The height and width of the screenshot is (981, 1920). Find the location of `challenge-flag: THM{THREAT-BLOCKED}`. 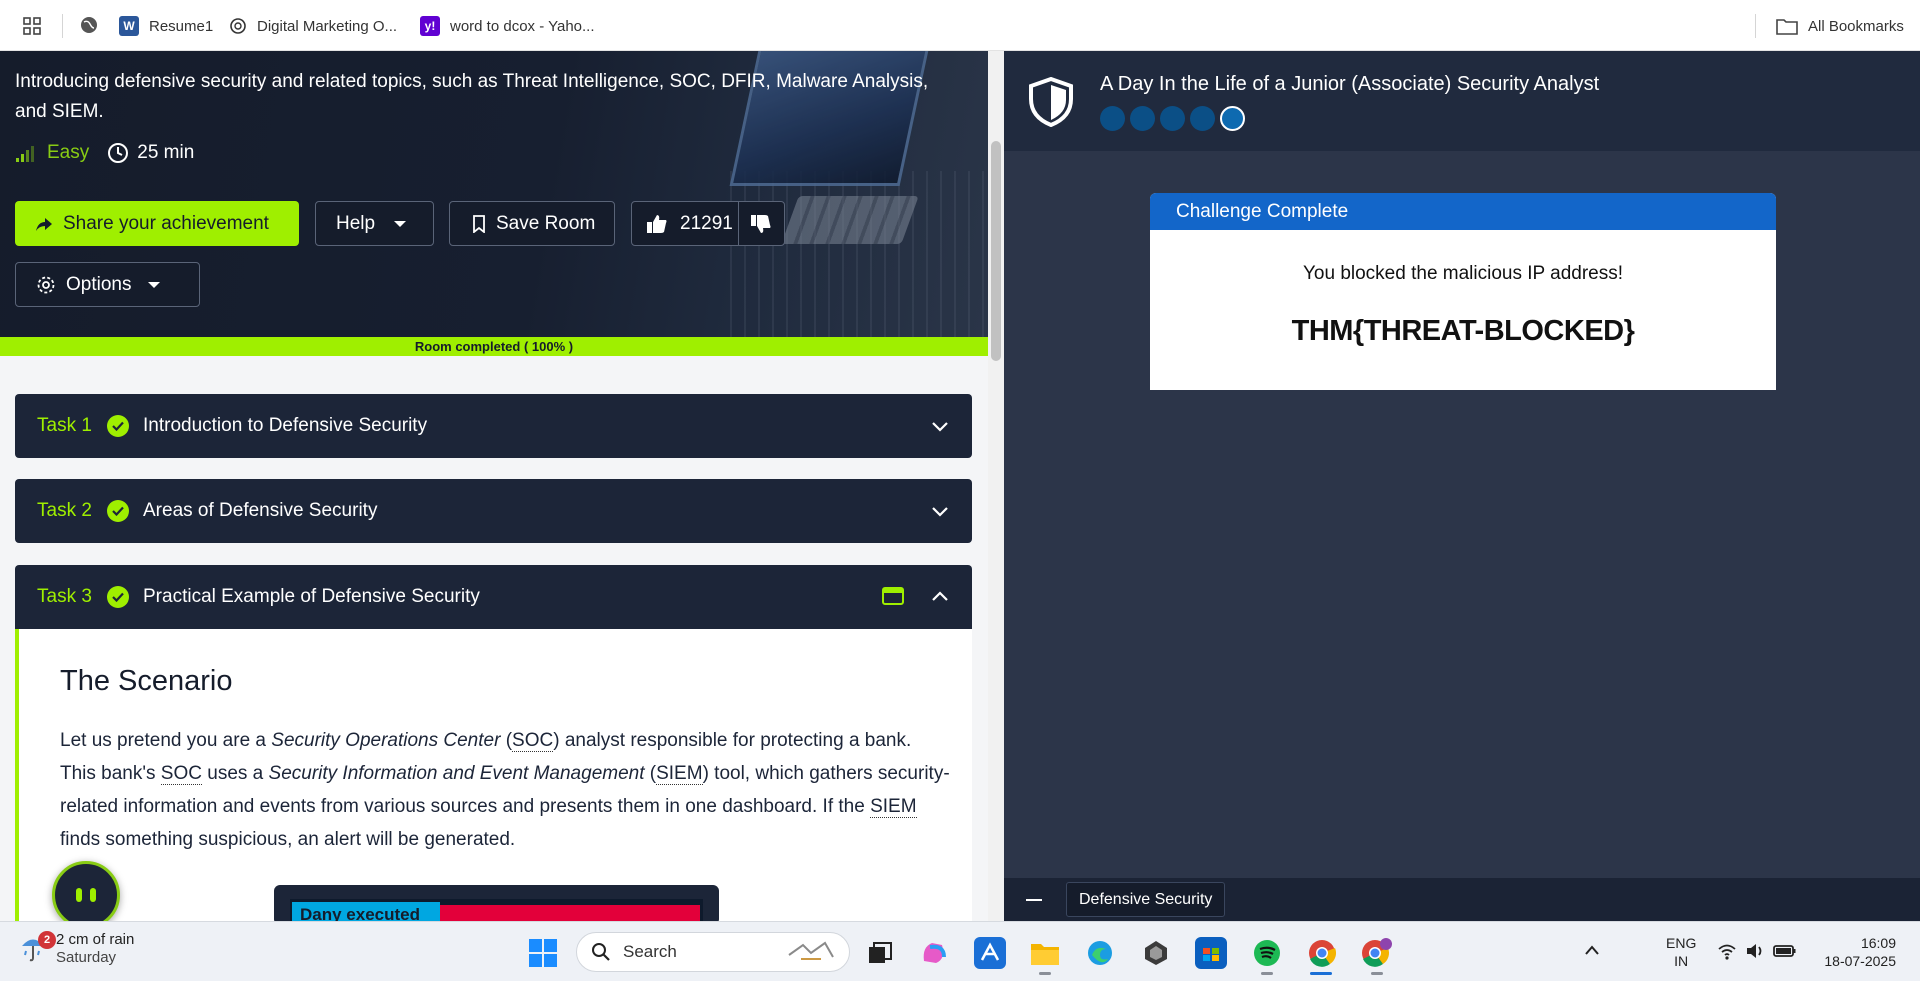

challenge-flag: THM{THREAT-BLOCKED} is located at coordinates (1463, 331).